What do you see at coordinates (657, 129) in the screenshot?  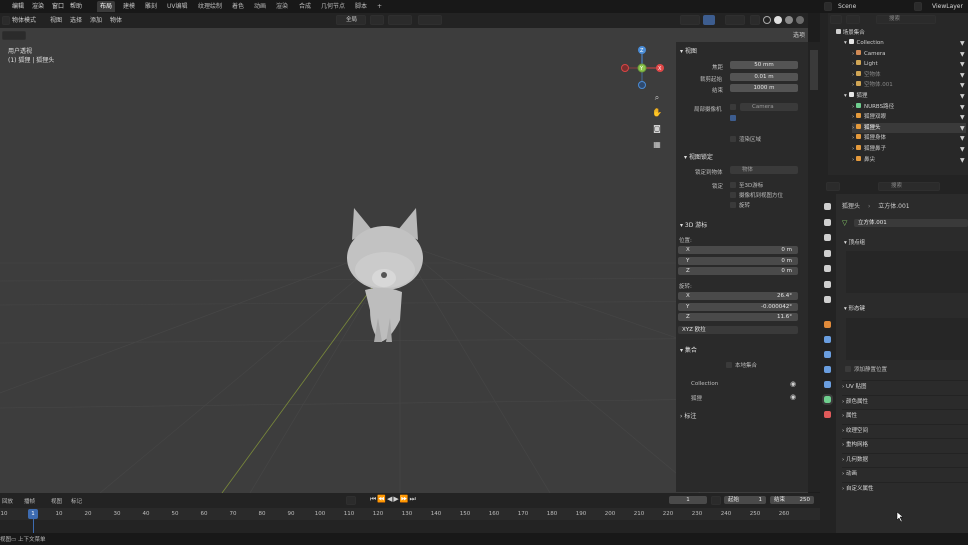 I see `camera-view-icon: ◙` at bounding box center [657, 129].